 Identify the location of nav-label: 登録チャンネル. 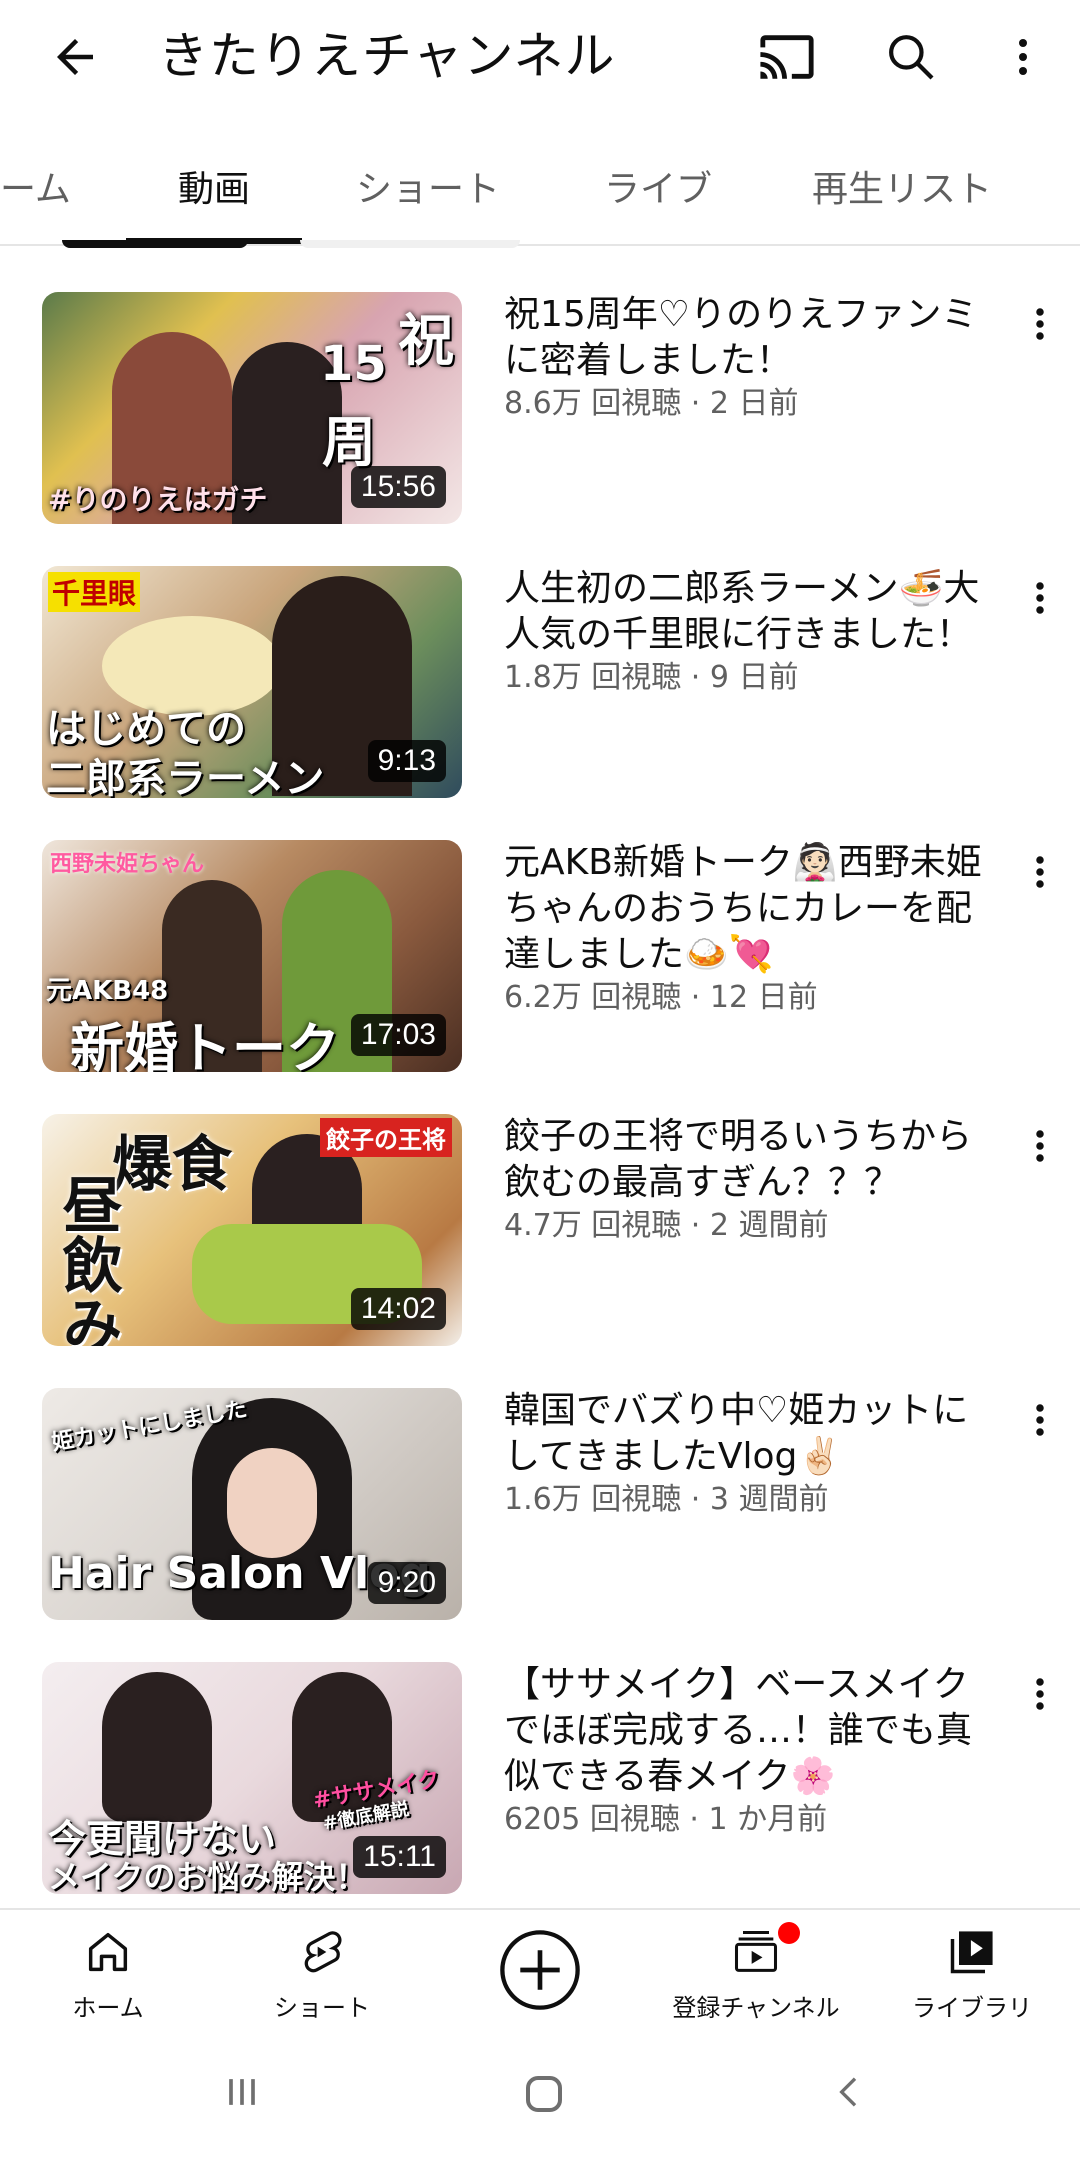
(756, 2008).